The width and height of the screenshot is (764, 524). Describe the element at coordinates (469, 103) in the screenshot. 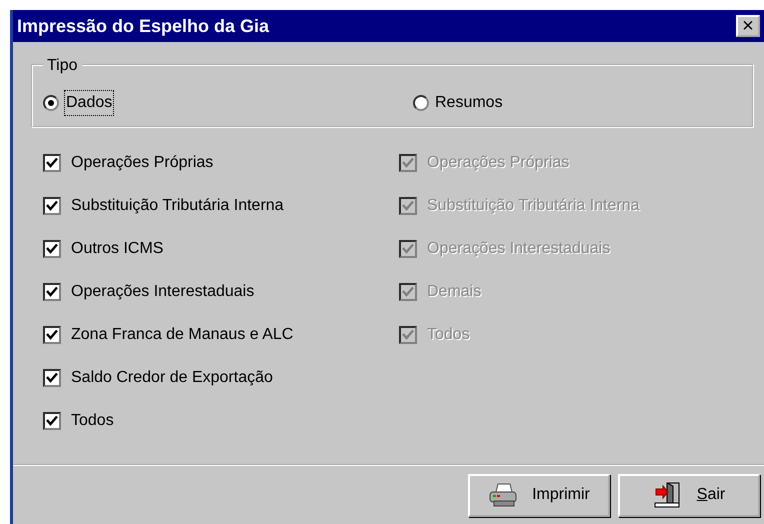

I see `radio-label: Resumos` at that location.